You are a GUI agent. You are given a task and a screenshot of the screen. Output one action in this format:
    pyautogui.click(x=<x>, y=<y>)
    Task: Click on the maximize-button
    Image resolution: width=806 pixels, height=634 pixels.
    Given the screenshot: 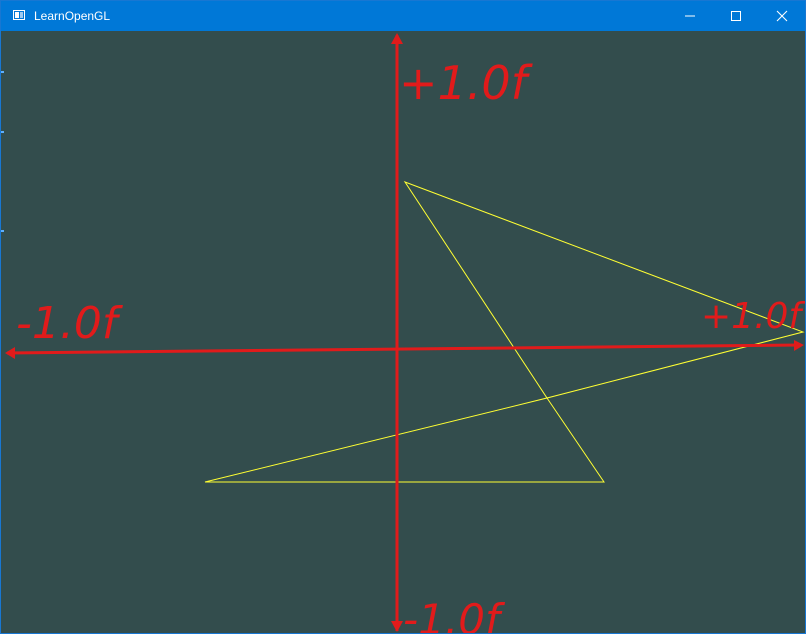 What is the action you would take?
    pyautogui.click(x=736, y=16)
    